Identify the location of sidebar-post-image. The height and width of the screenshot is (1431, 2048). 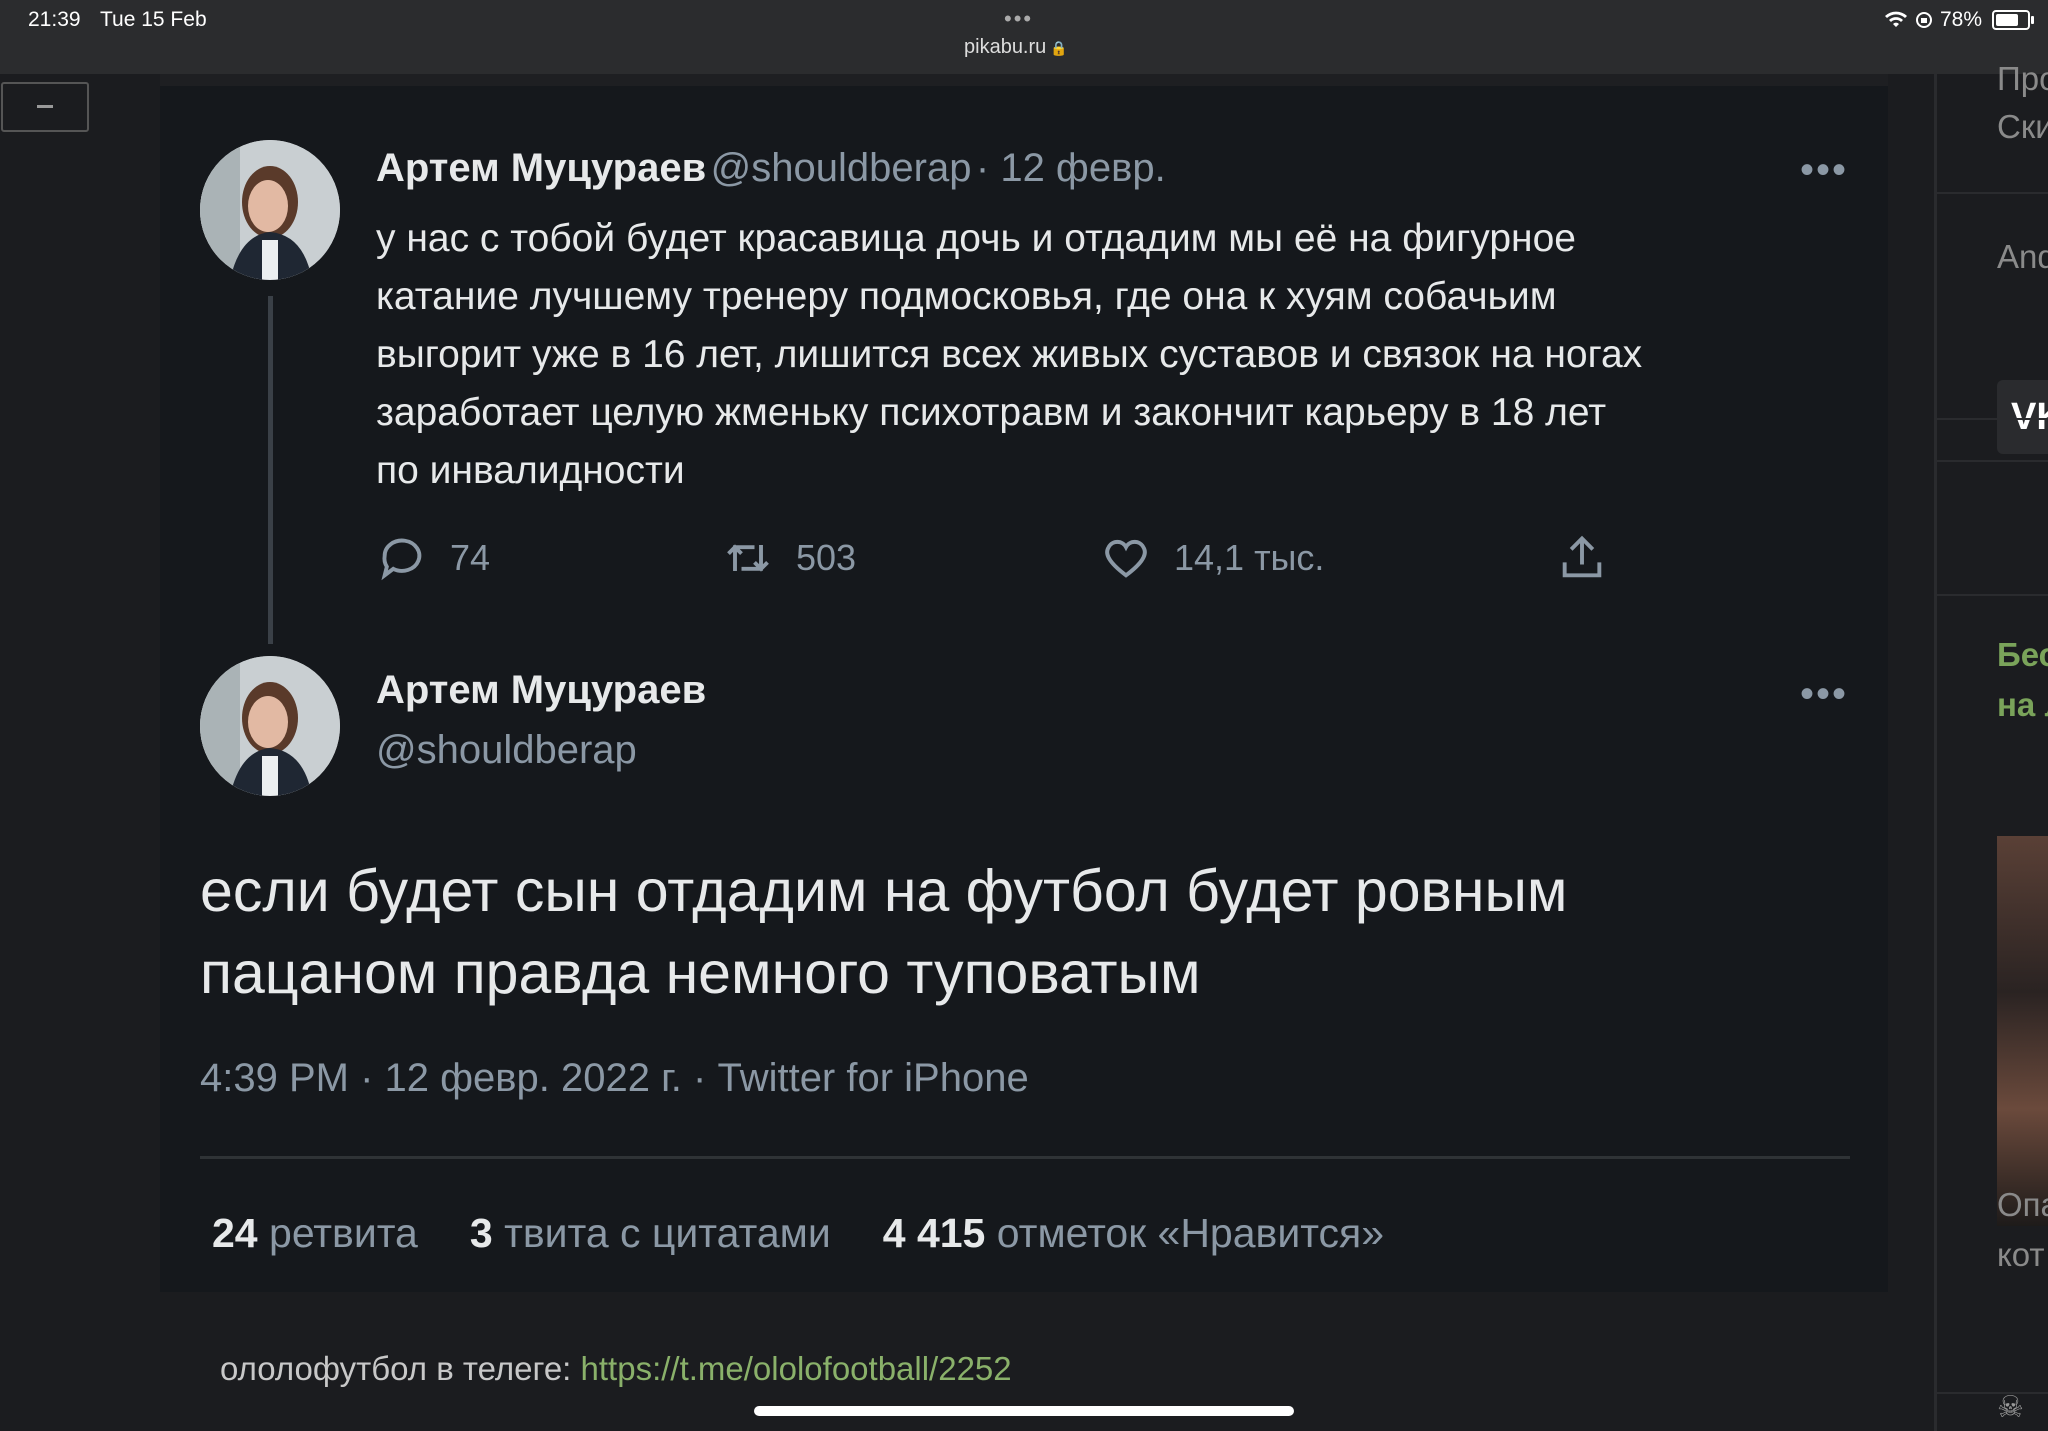
(2022, 1031).